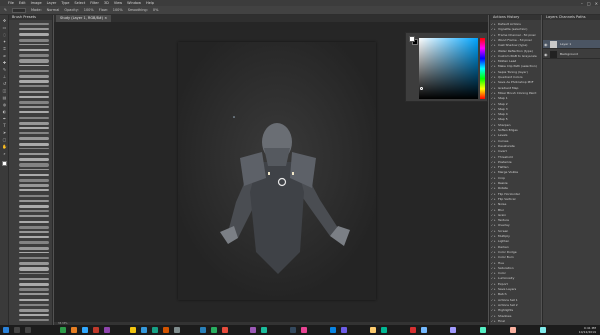 Image resolution: width=600 pixels, height=335 pixels. I want to click on system-clock: 9:41 PM 10/12/2019, so click(587, 330).